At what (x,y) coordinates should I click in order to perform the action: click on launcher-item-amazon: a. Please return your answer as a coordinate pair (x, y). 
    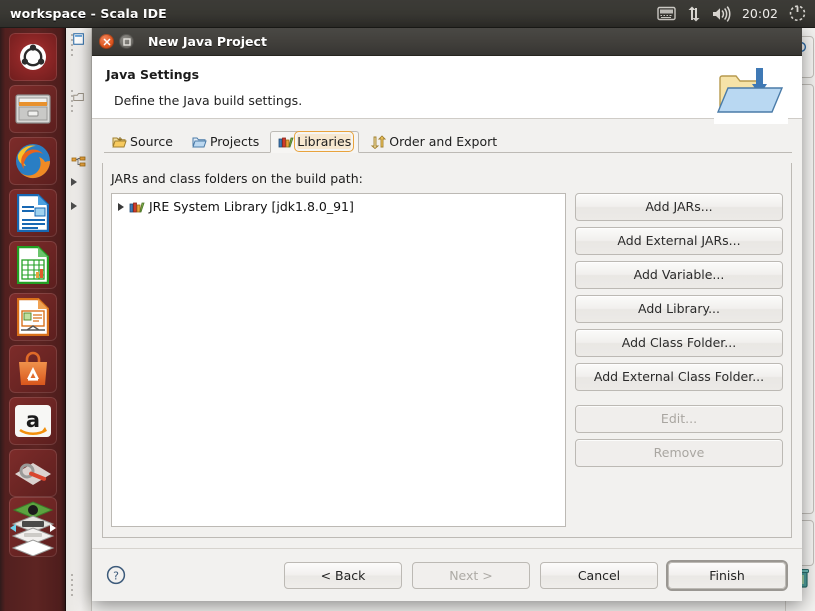
    Looking at the image, I should click on (33, 421).